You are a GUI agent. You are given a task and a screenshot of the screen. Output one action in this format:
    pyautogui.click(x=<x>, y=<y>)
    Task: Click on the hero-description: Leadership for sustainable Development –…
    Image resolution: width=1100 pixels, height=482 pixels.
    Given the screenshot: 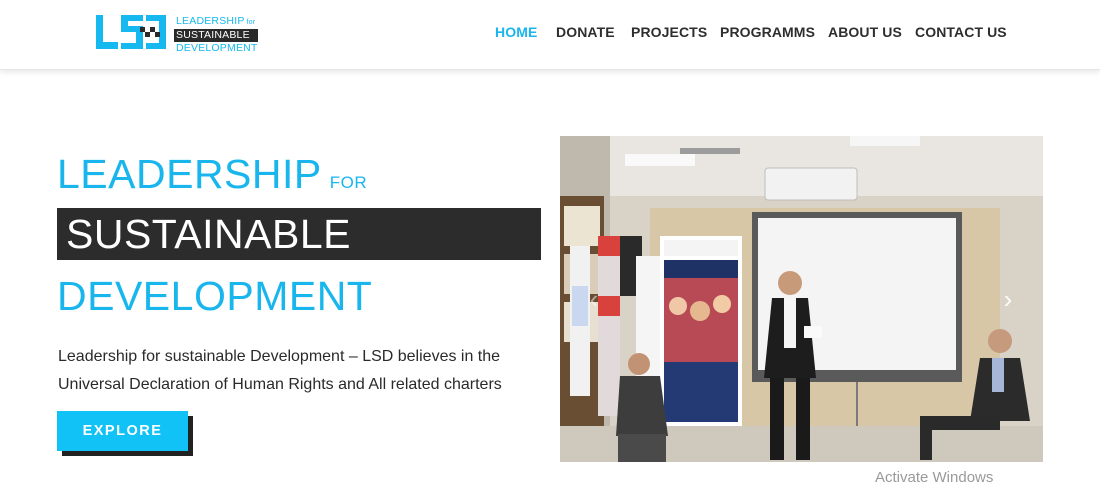 What is the action you would take?
    pyautogui.click(x=280, y=370)
    